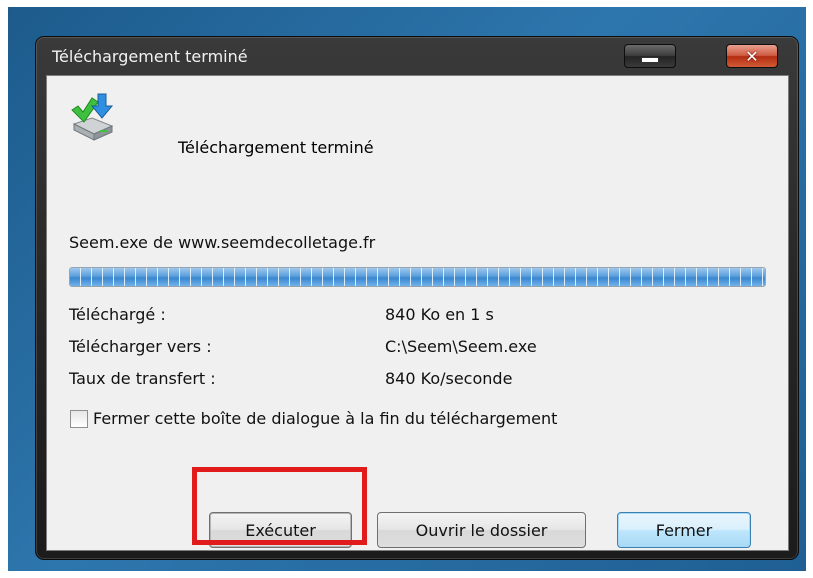  I want to click on dialog-heading: Téléchargement terminé, so click(276, 147).